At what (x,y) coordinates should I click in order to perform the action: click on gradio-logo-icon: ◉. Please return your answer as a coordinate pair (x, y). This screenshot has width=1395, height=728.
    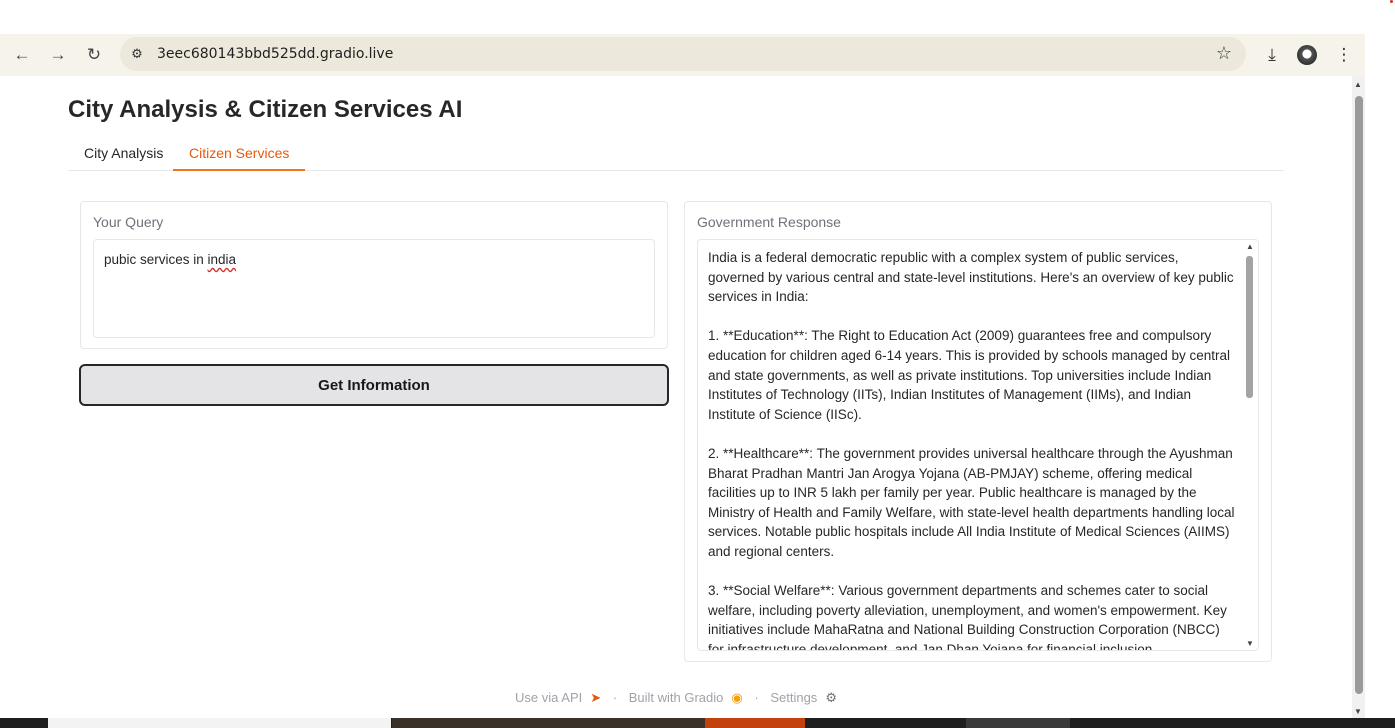
    Looking at the image, I should click on (737, 697).